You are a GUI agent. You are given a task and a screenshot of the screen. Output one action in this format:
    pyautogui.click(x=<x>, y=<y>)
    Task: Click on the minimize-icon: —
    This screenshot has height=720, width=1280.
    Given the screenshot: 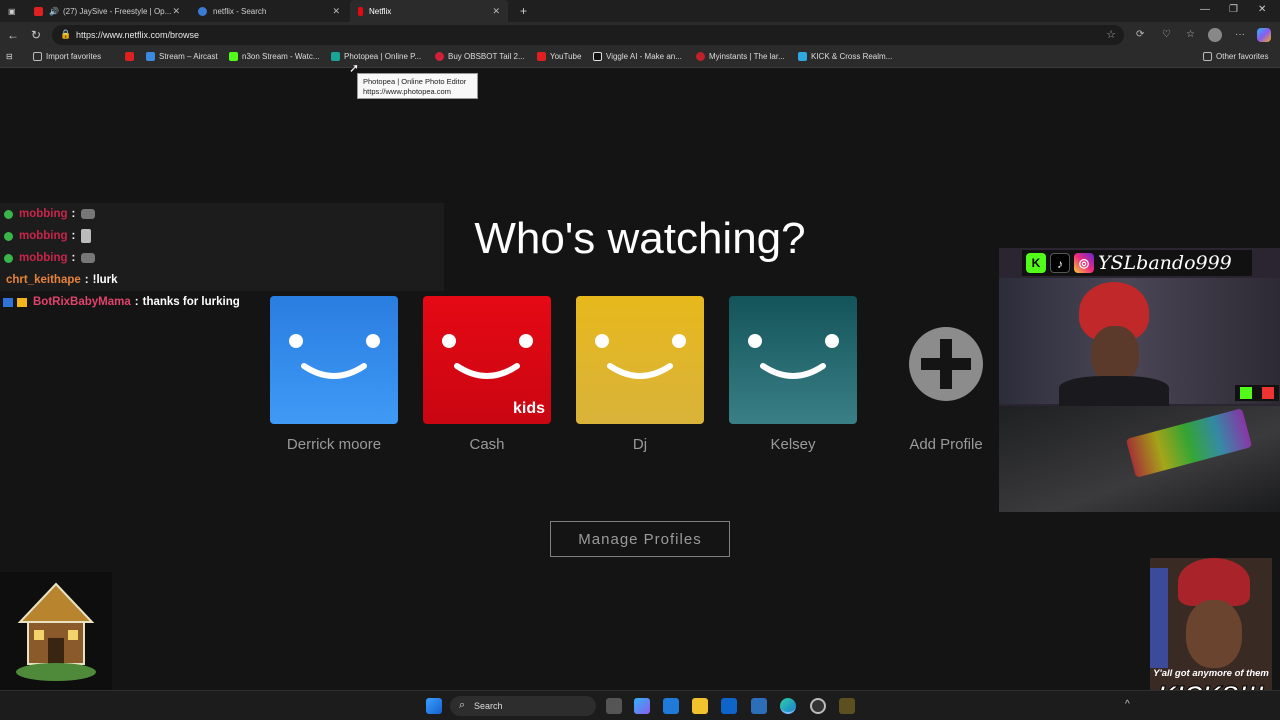 What is the action you would take?
    pyautogui.click(x=1205, y=9)
    